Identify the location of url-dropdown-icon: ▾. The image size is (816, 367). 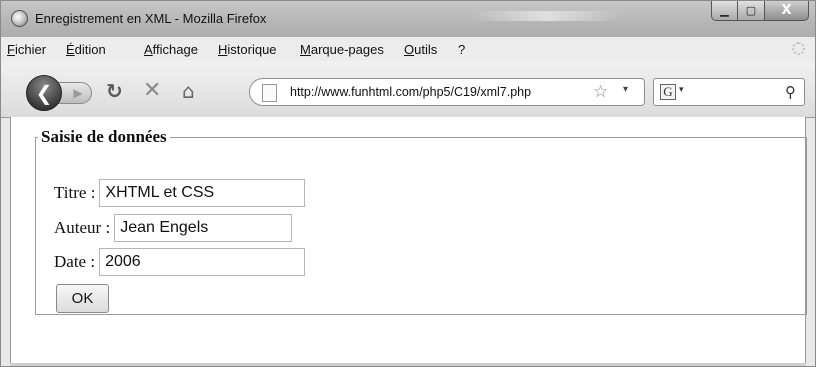
(625, 89).